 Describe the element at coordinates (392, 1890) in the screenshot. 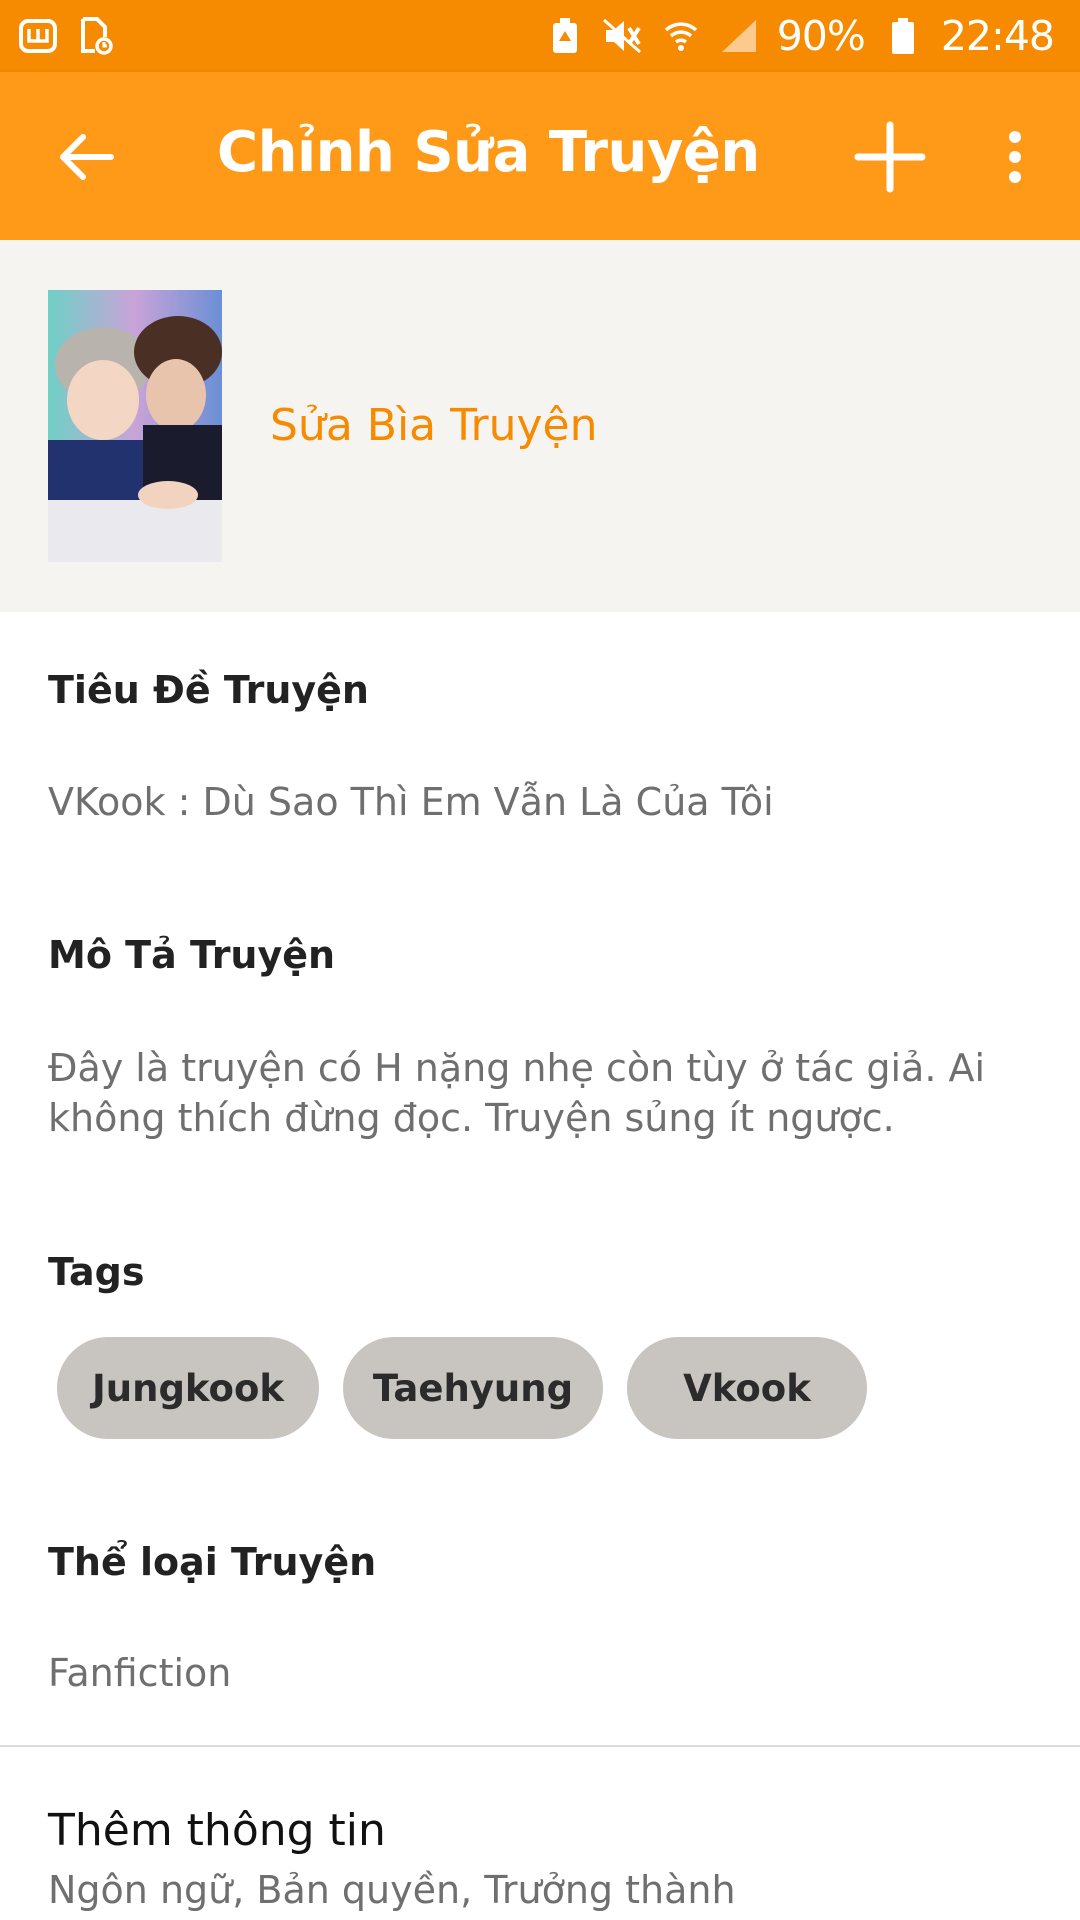

I see `more-info-subtitle: Ngôn ngữ, Bản quyền, Trưởng thành` at that location.